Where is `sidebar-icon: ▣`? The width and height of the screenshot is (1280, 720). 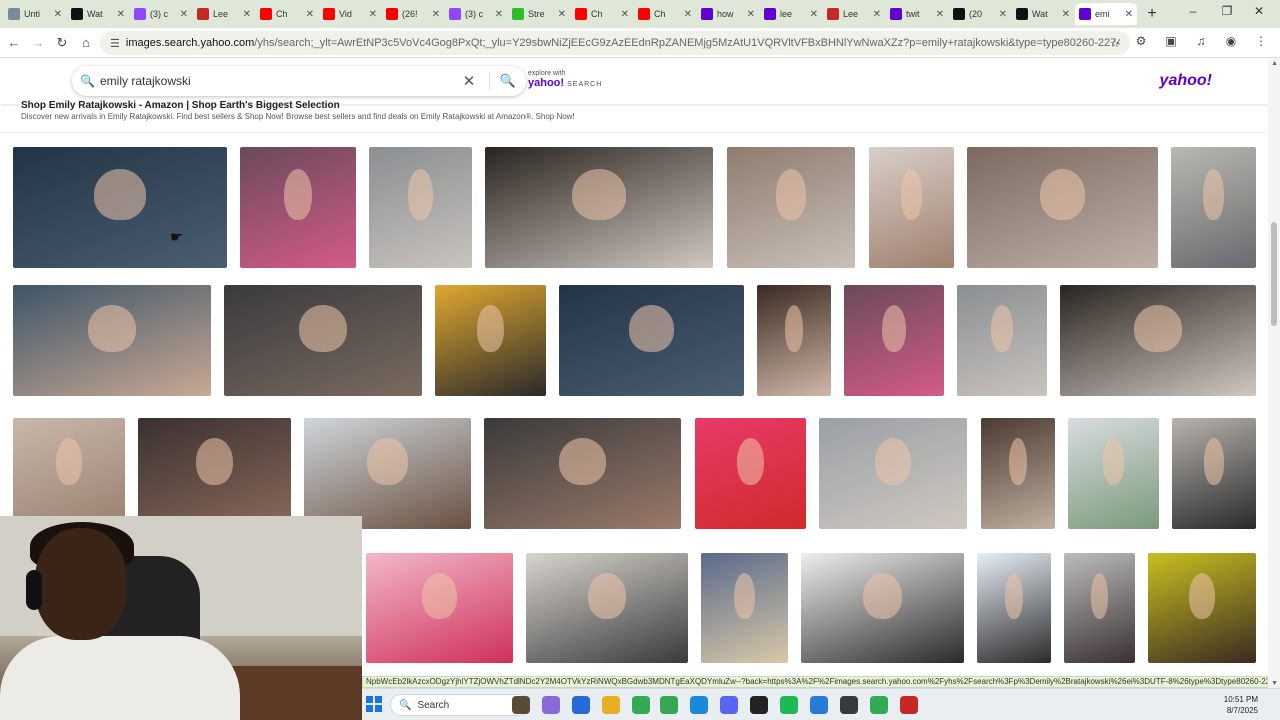
sidebar-icon: ▣ is located at coordinates (1171, 41).